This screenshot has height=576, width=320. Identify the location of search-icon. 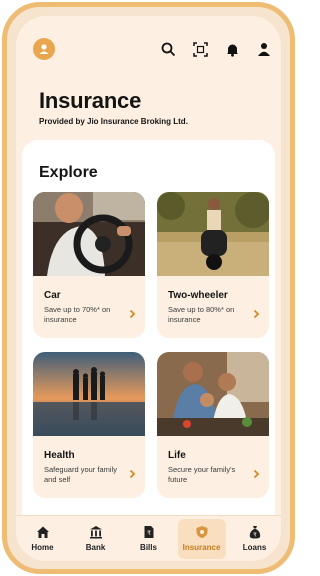
(168, 49).